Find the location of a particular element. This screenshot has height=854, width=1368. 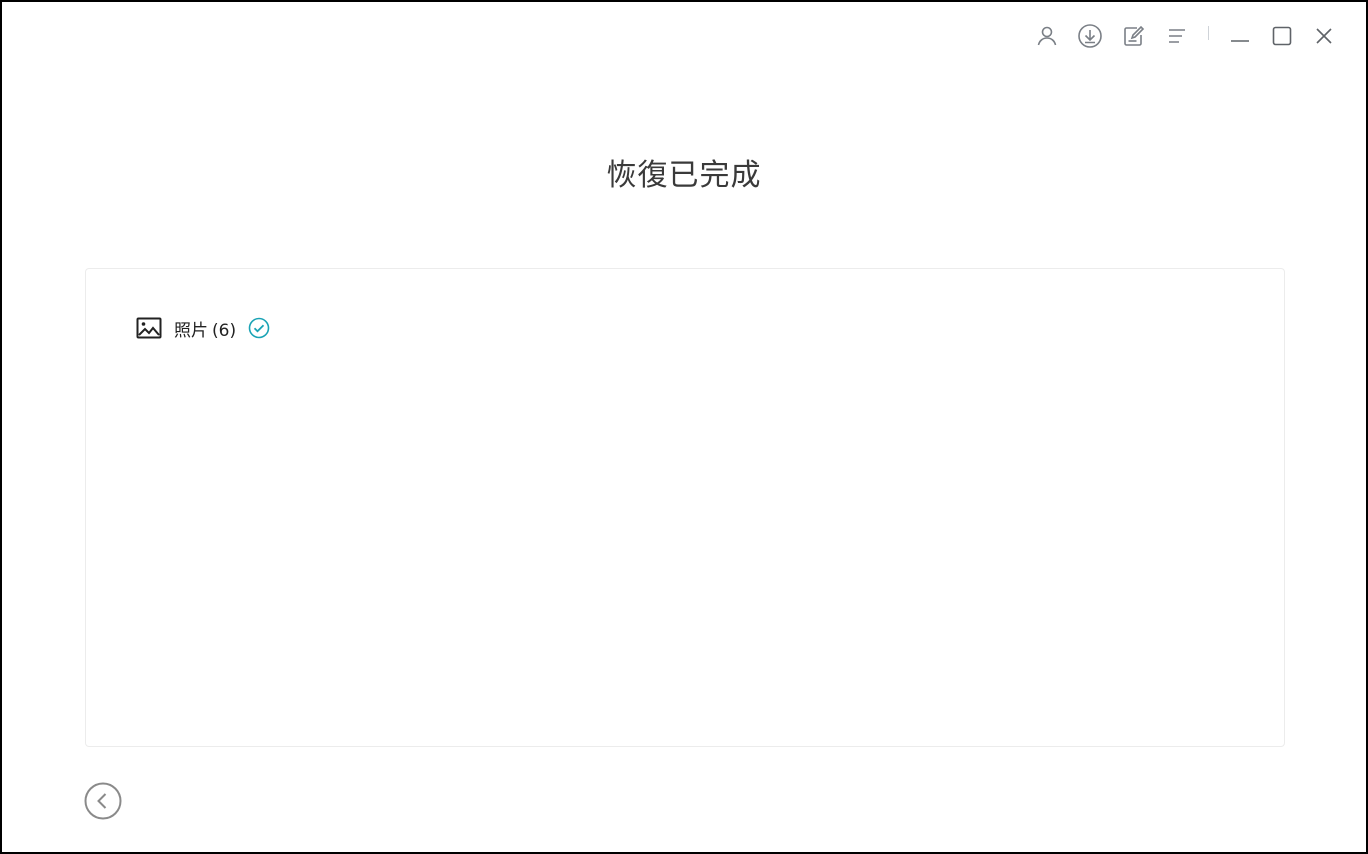

minimize-icon is located at coordinates (1240, 36).